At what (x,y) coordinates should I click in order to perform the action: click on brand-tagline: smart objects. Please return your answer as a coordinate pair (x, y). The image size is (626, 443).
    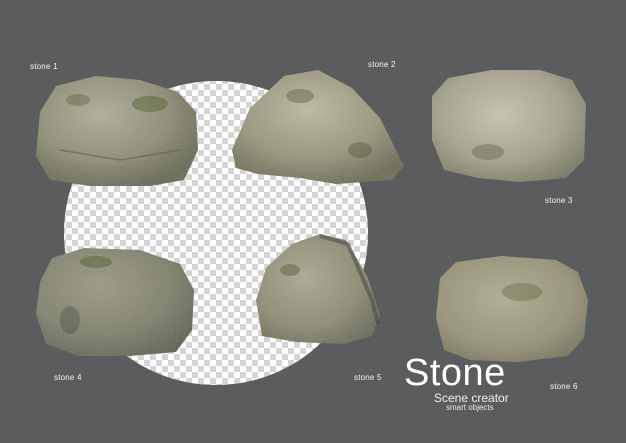
    Looking at the image, I should click on (470, 407).